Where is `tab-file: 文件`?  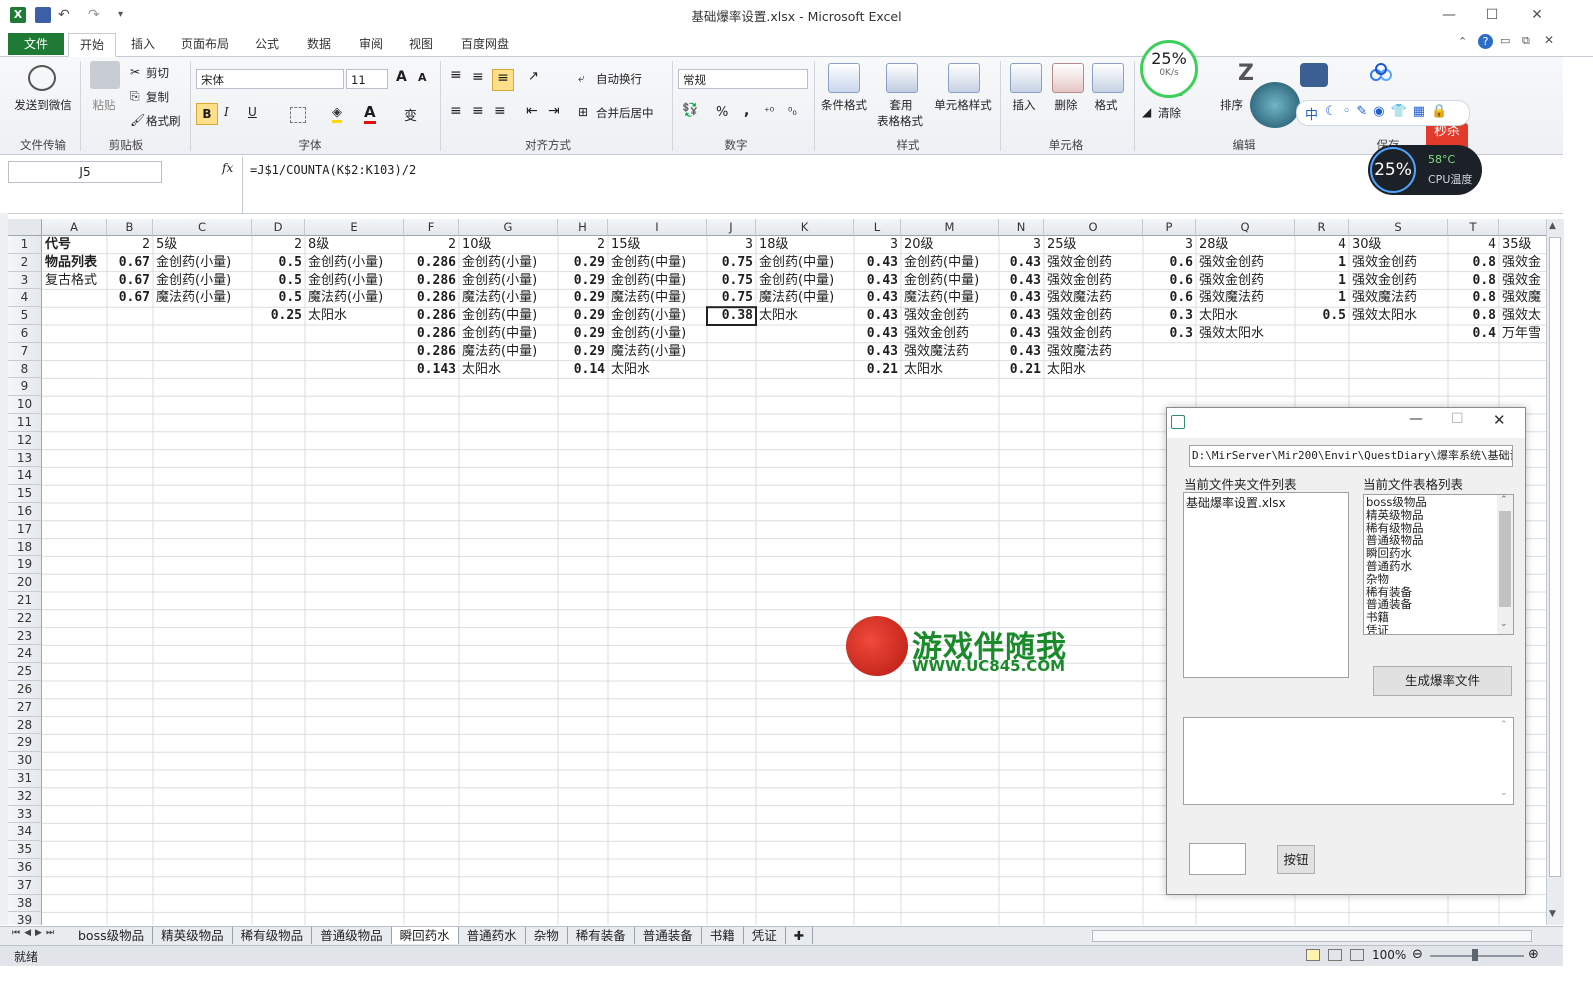 tab-file: 文件 is located at coordinates (36, 44).